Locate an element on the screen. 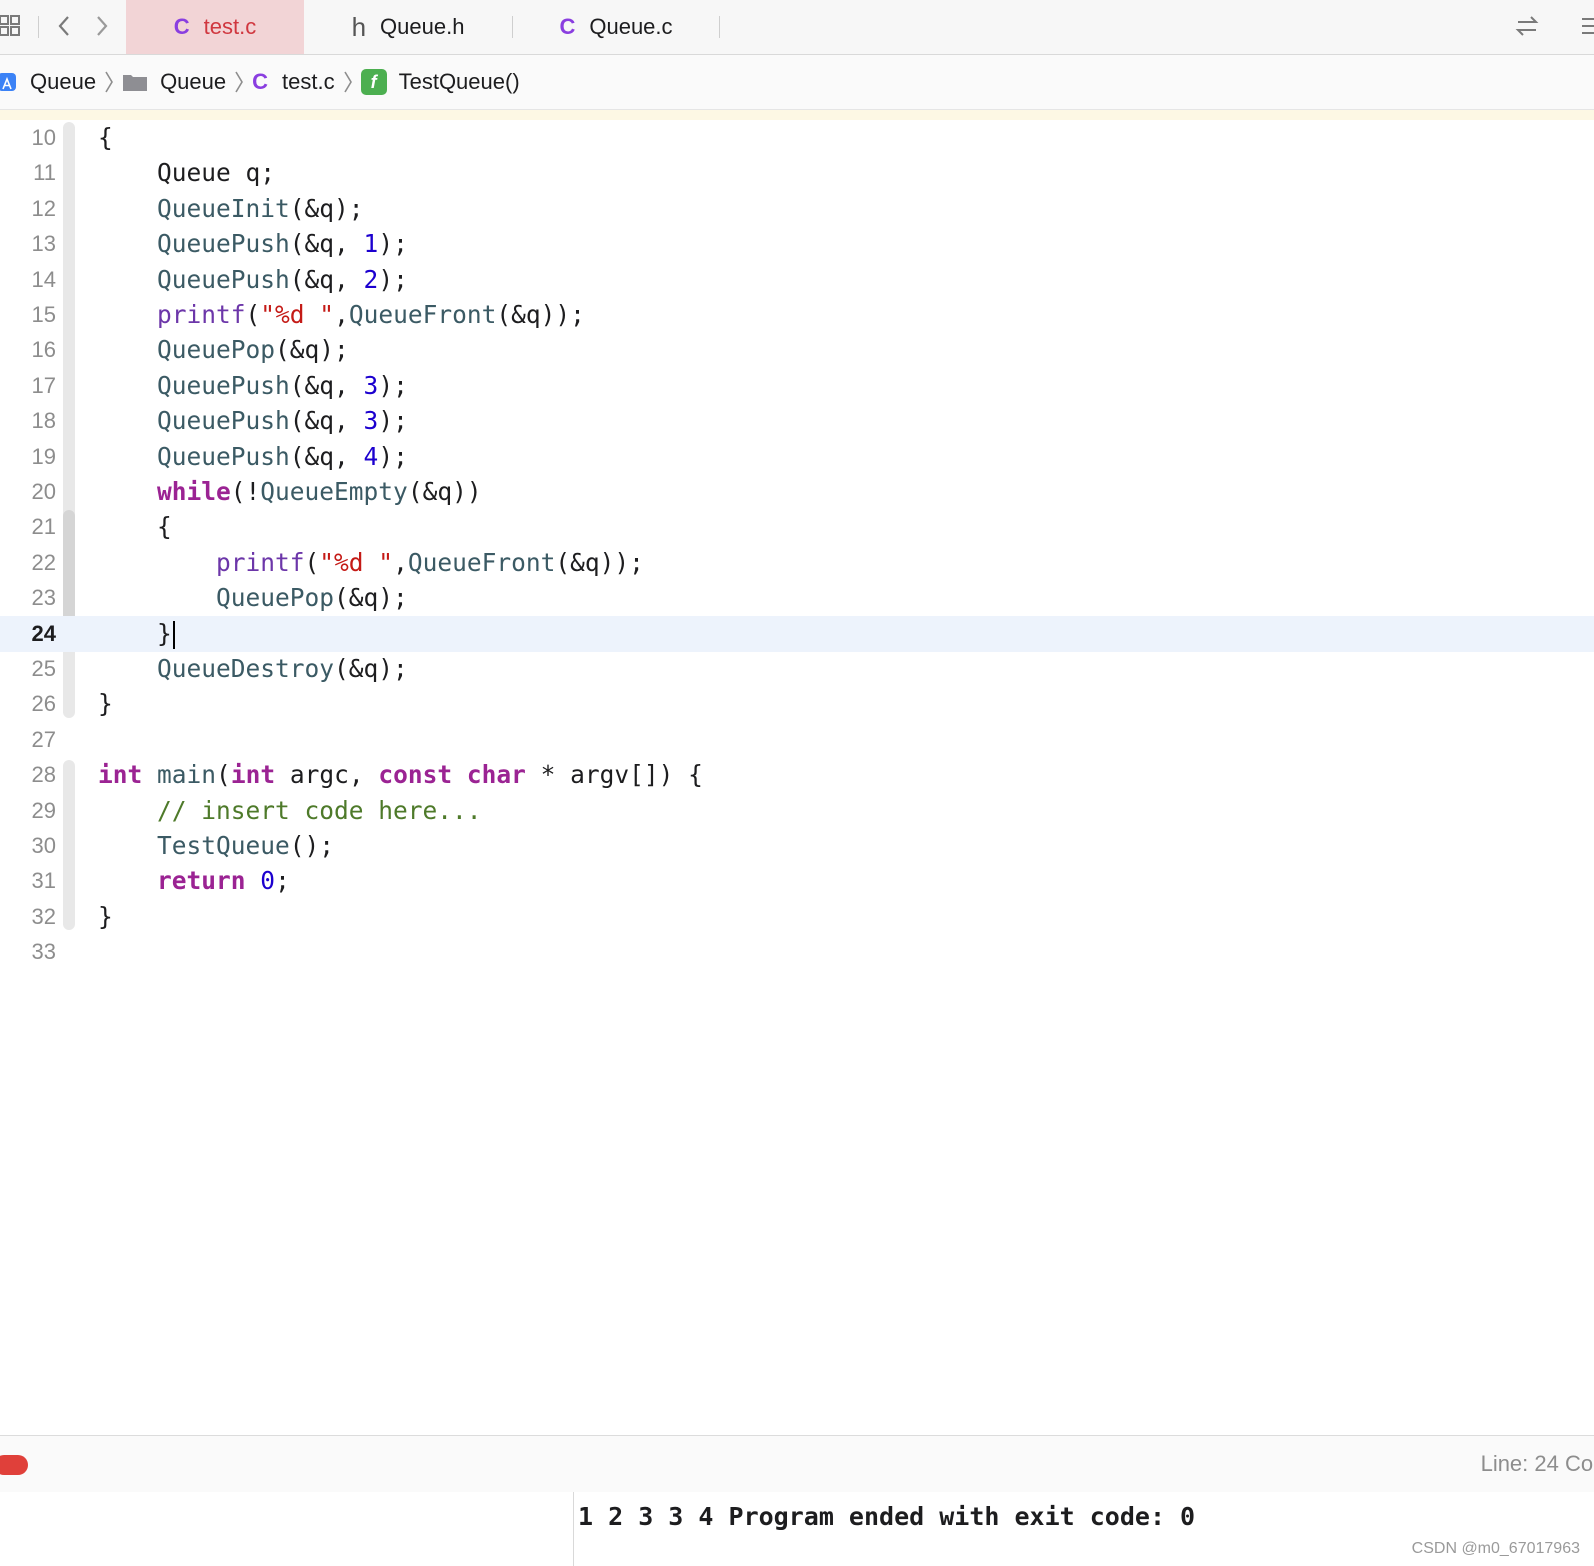 The image size is (1594, 1566). line-number: 22 is located at coordinates (28, 563).